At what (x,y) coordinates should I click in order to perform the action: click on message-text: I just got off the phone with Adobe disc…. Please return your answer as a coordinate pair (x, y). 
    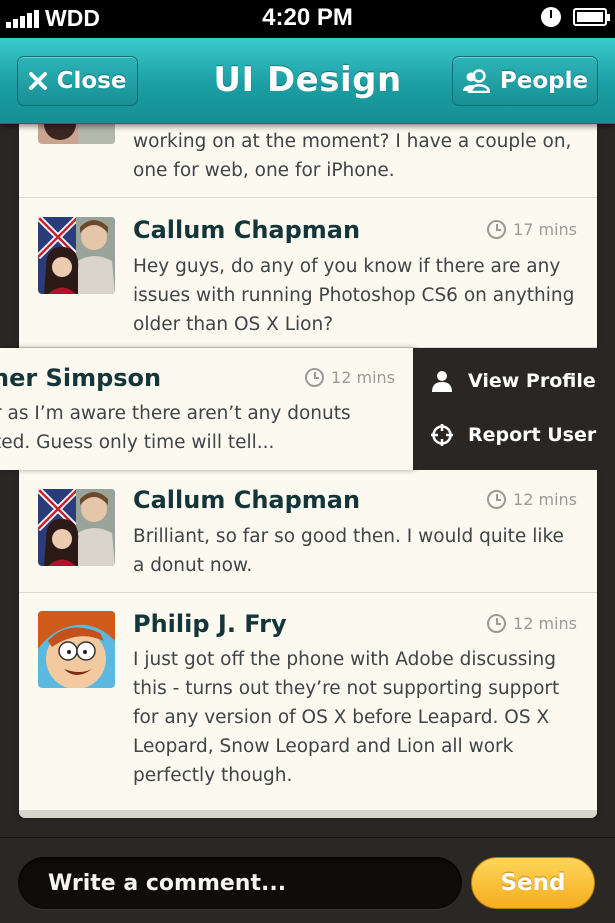
    Looking at the image, I should click on (358, 717).